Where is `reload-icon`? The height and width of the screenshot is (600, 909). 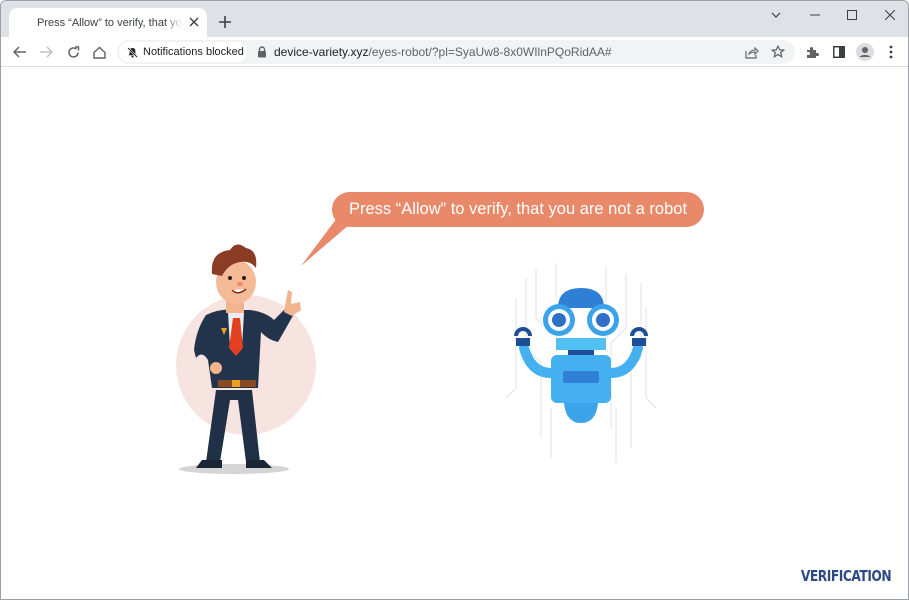
reload-icon is located at coordinates (73, 51).